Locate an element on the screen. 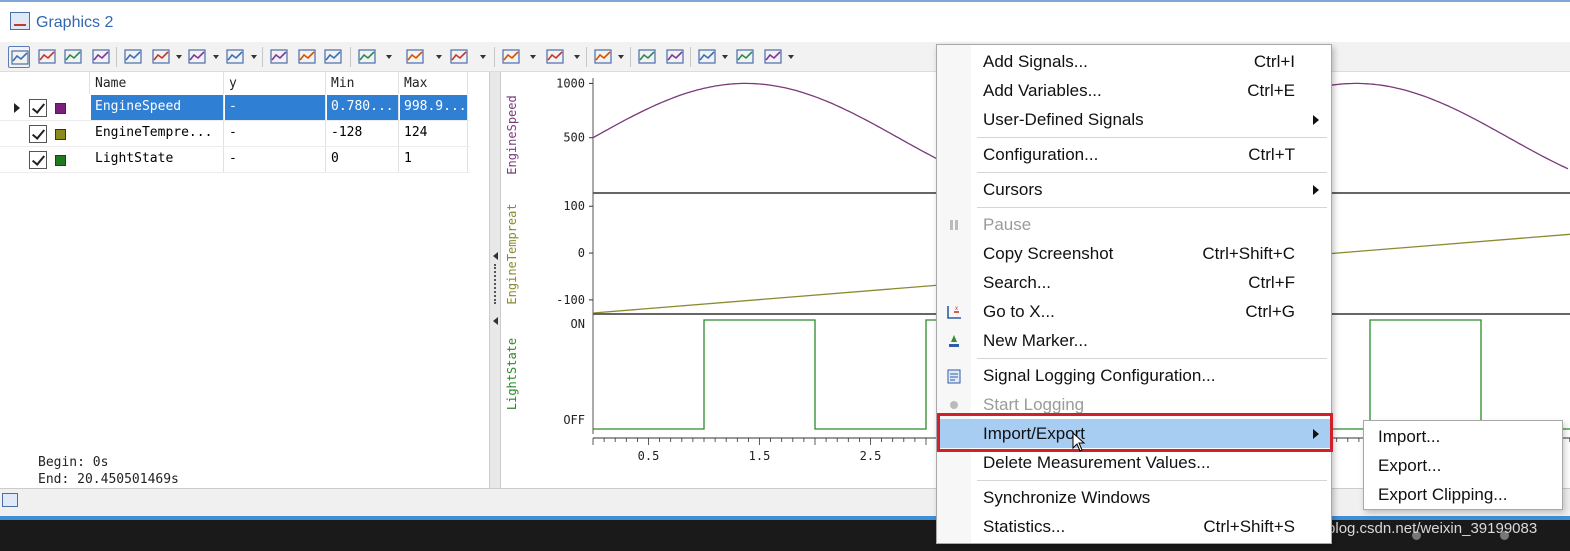 The height and width of the screenshot is (551, 1570). toolbar is located at coordinates (785, 57).